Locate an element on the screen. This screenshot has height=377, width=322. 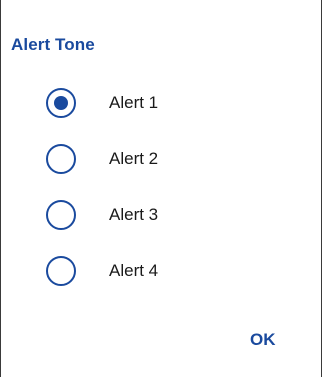
option-alert-1: Alert 1 is located at coordinates (102, 103).